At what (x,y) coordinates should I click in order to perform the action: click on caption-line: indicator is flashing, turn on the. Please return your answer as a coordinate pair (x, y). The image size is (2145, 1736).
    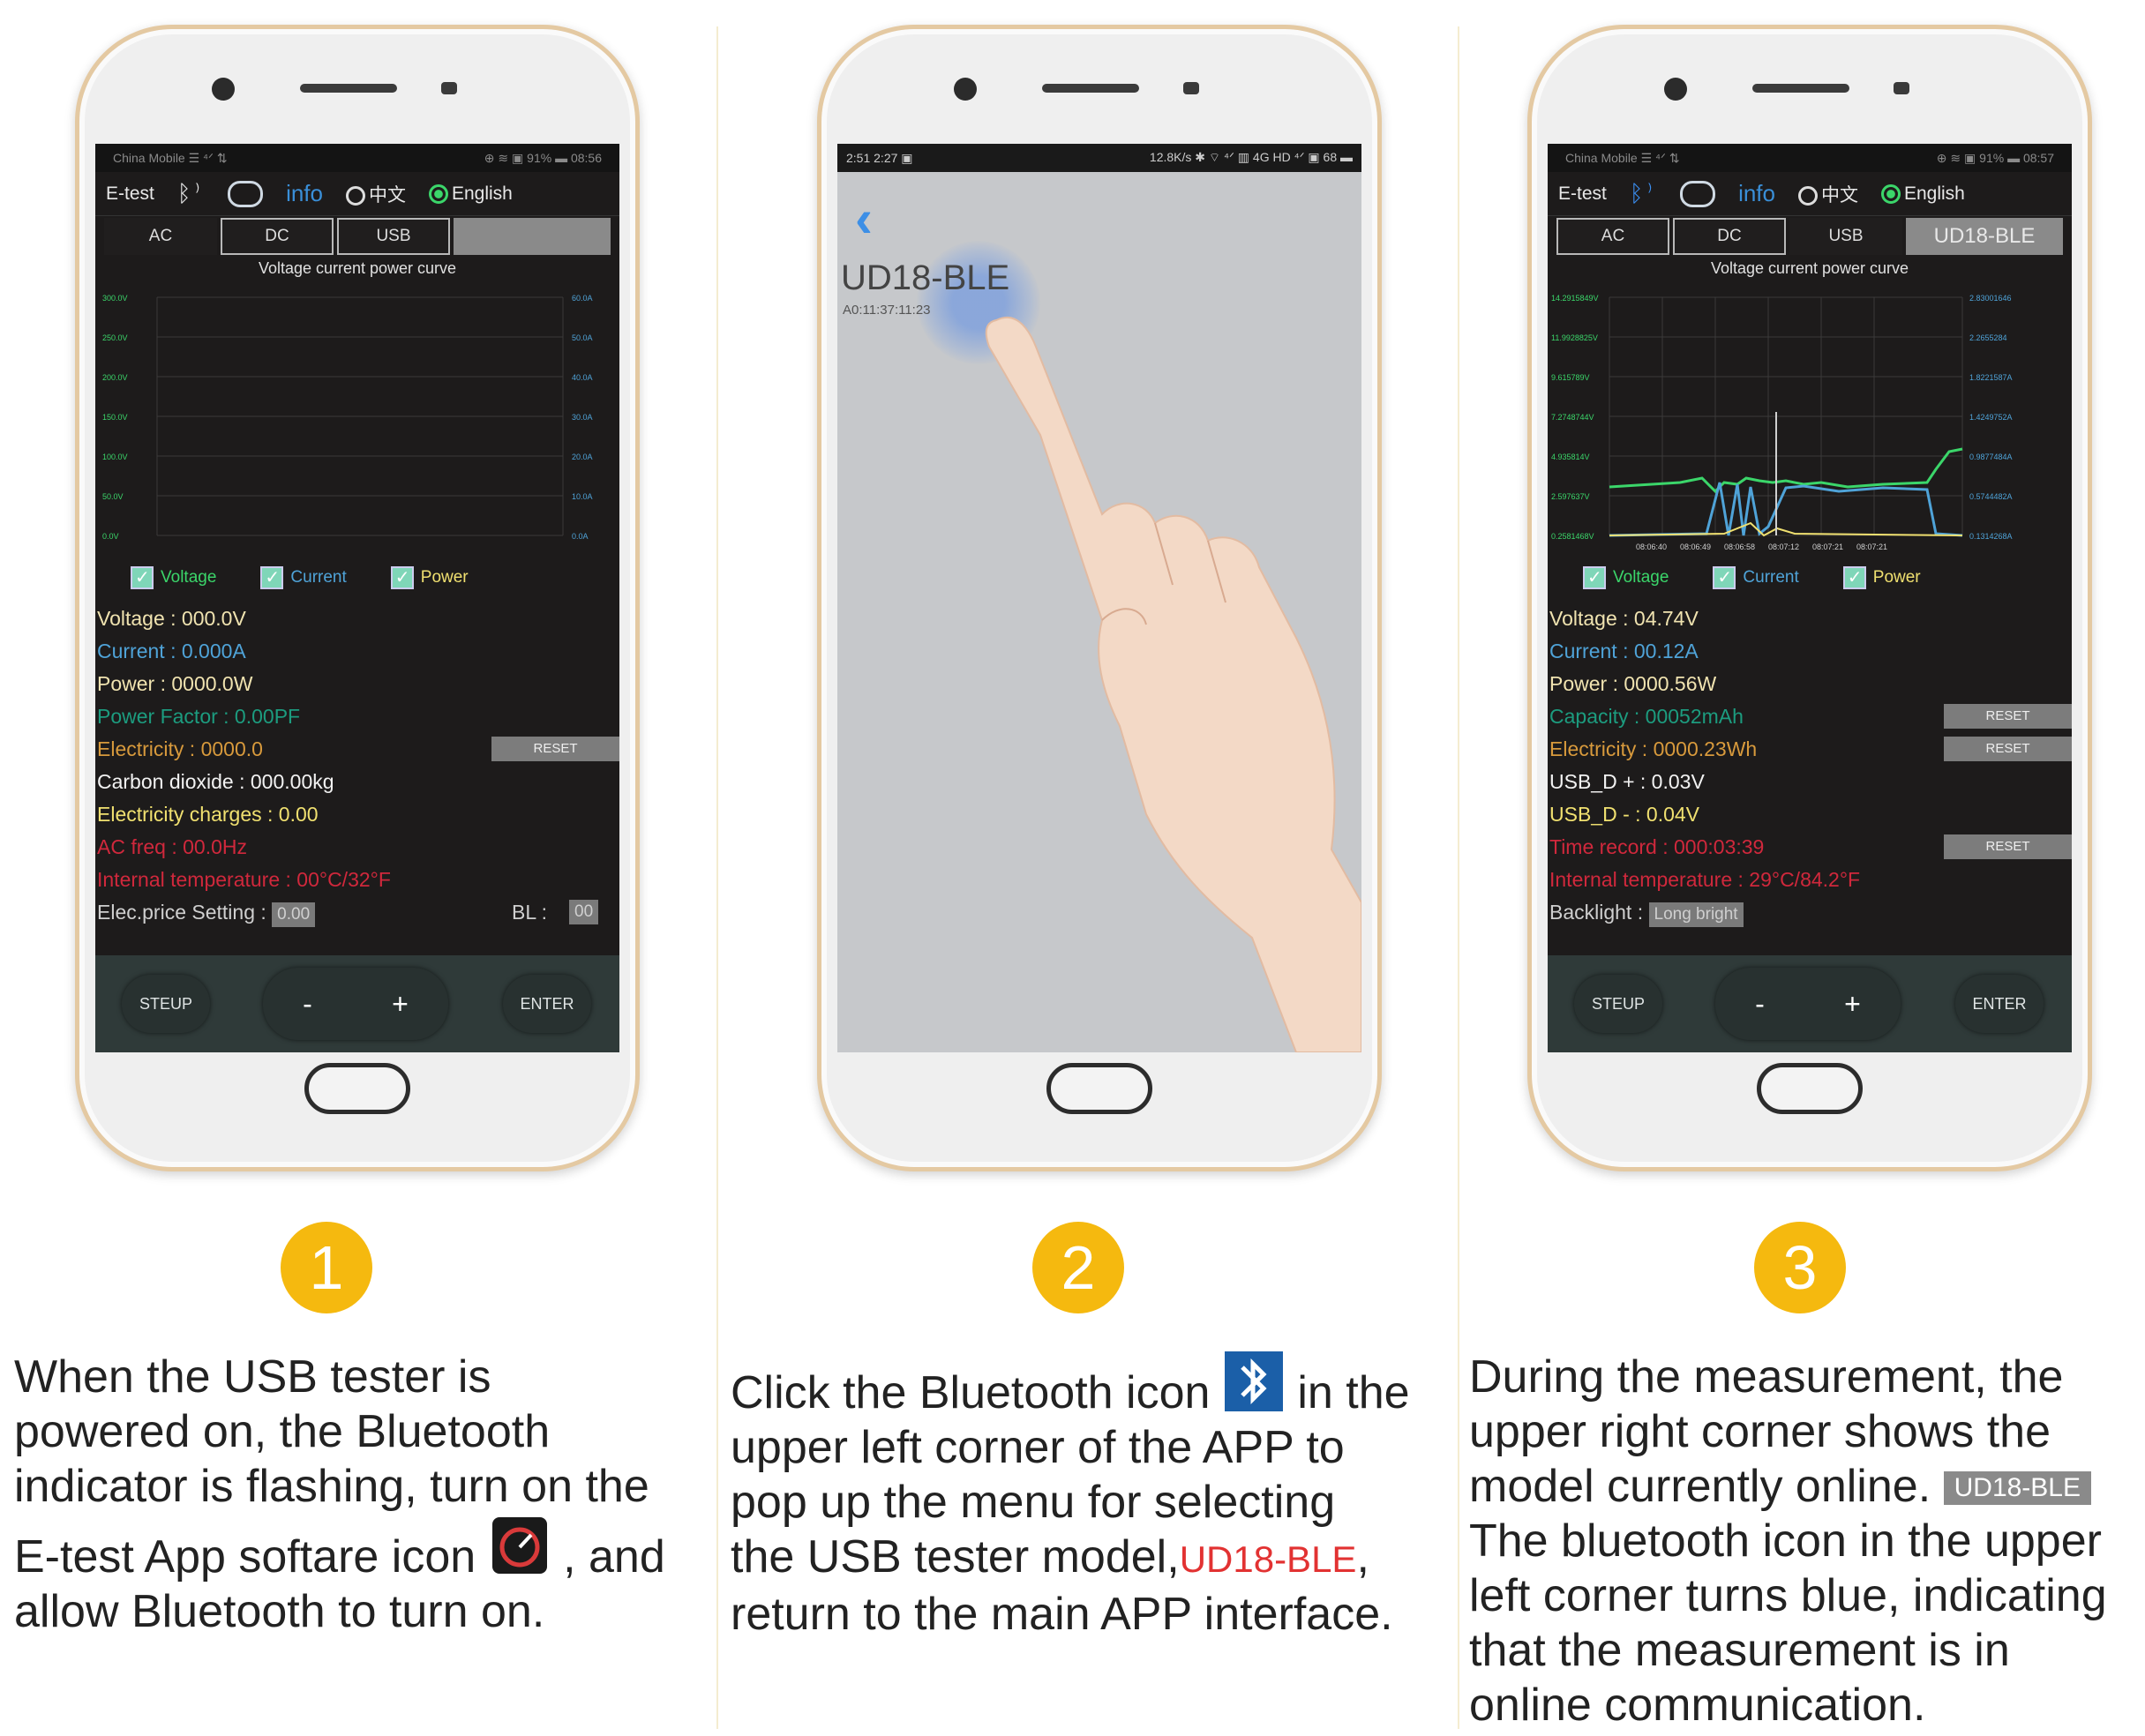
    Looking at the image, I should click on (331, 1486).